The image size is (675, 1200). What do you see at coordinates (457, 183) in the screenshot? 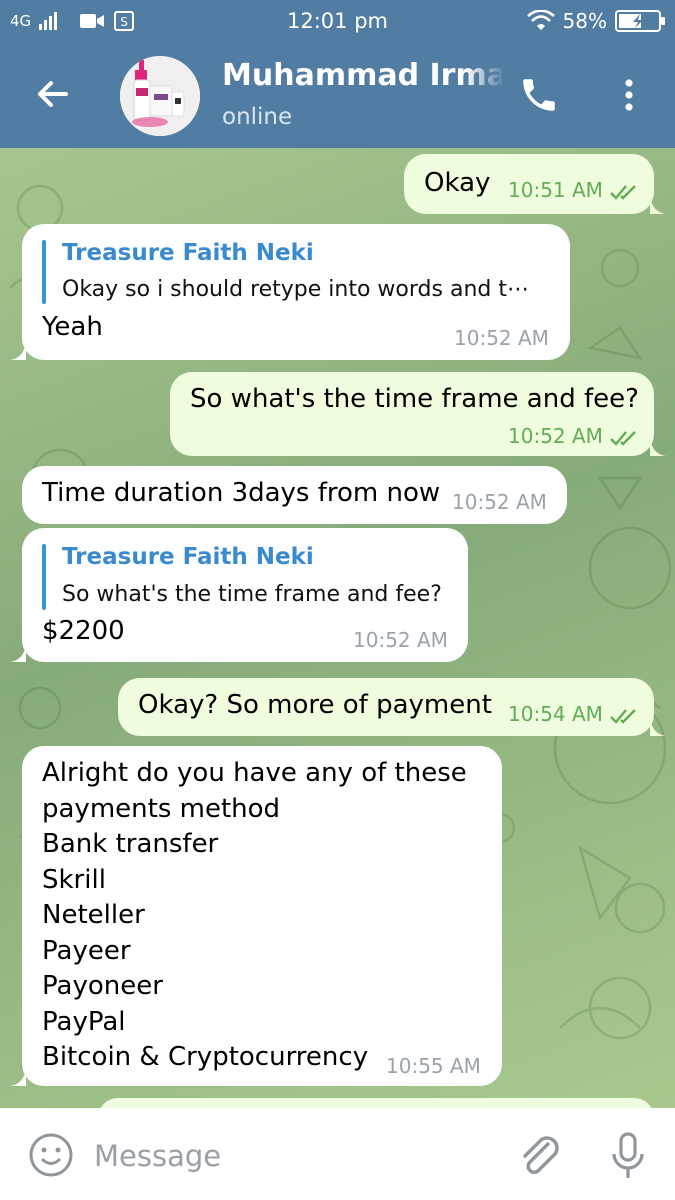
I see `message-text: Okay` at bounding box center [457, 183].